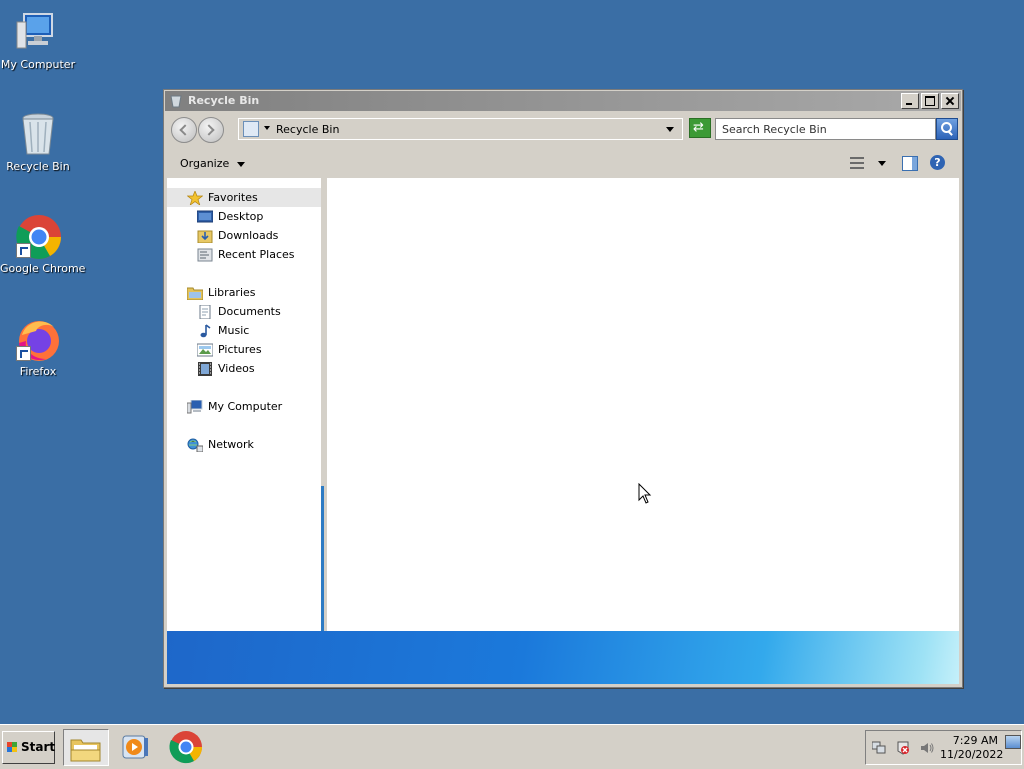  Describe the element at coordinates (231, 444) in the screenshot. I see `nav-label: Network` at that location.